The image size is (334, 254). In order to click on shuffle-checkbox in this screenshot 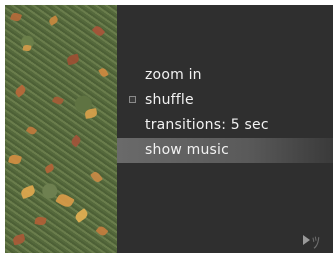, I will do `click(132, 99)`.